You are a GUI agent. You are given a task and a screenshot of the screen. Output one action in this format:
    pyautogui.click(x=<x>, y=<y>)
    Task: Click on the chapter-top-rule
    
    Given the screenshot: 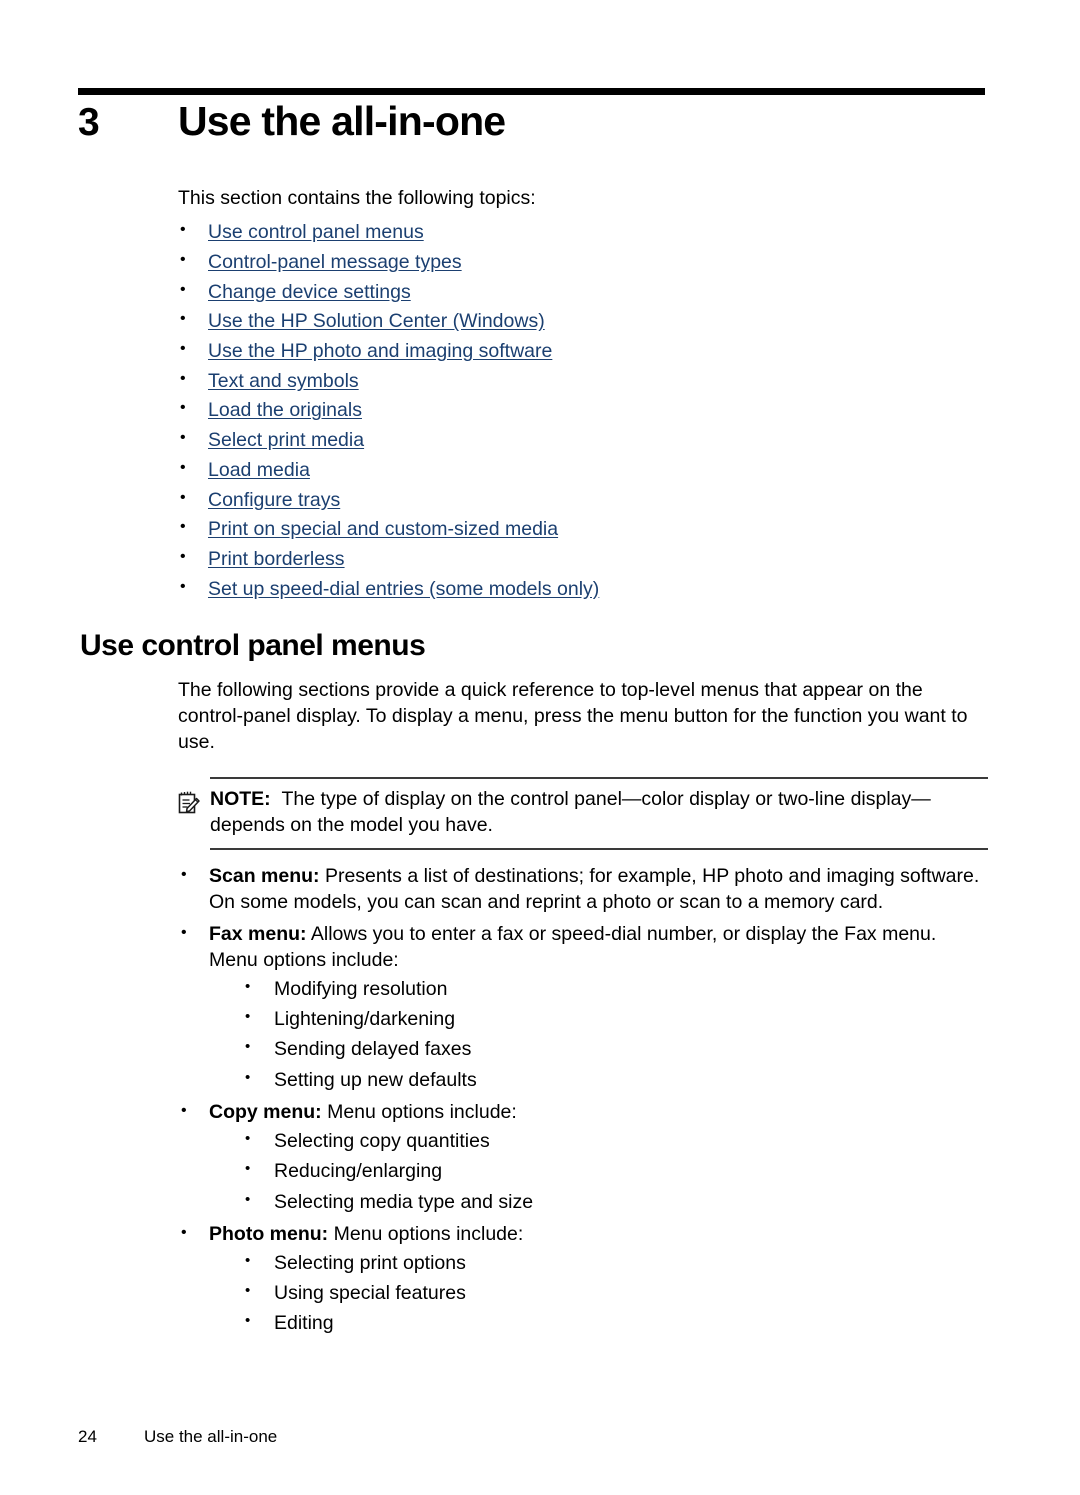 What is the action you would take?
    pyautogui.click(x=531, y=91)
    